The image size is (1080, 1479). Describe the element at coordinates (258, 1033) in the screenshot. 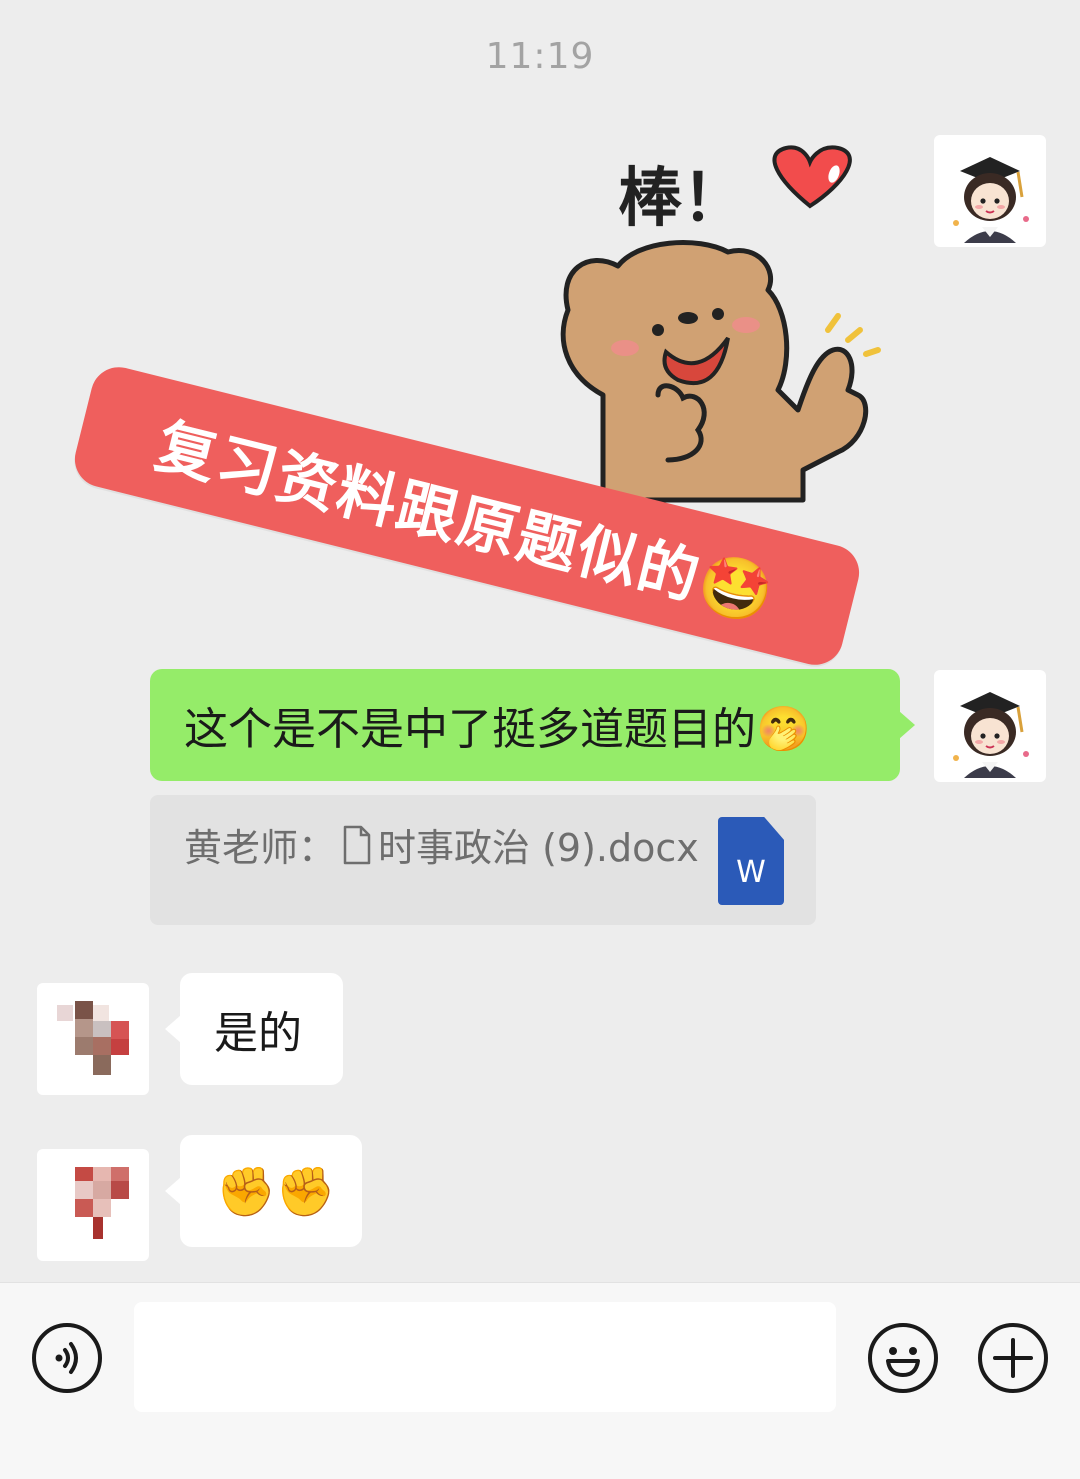

I see `message-text: 是的` at that location.